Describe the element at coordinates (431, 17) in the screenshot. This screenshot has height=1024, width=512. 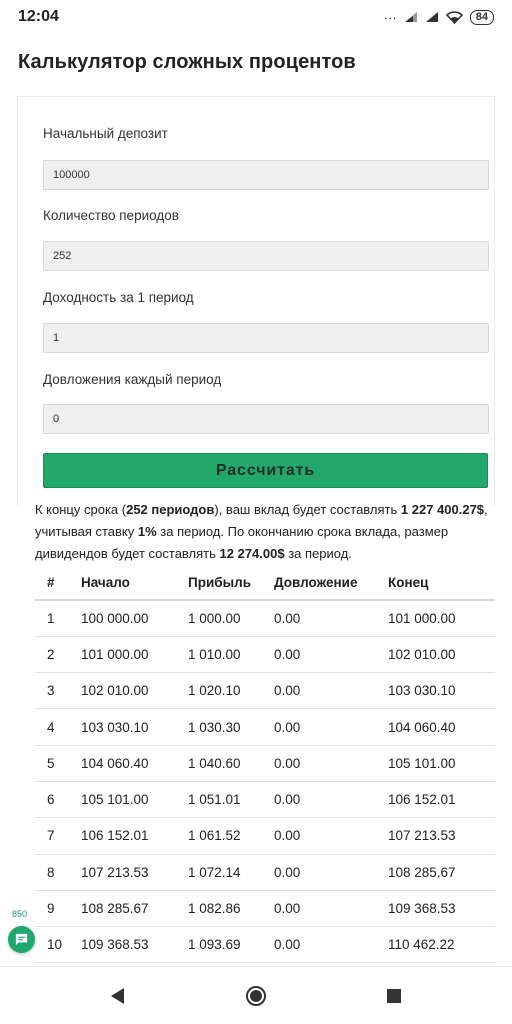
I see `signal-2-icon` at that location.